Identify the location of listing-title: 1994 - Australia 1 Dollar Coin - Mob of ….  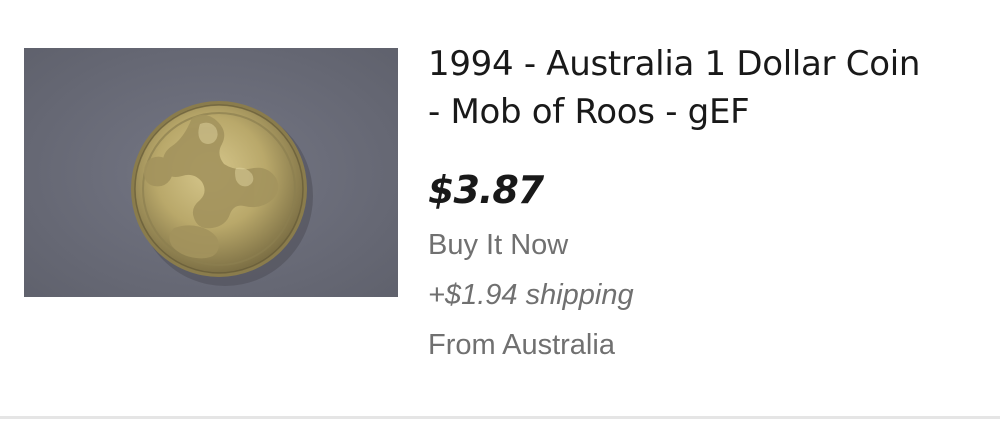
(708, 88).